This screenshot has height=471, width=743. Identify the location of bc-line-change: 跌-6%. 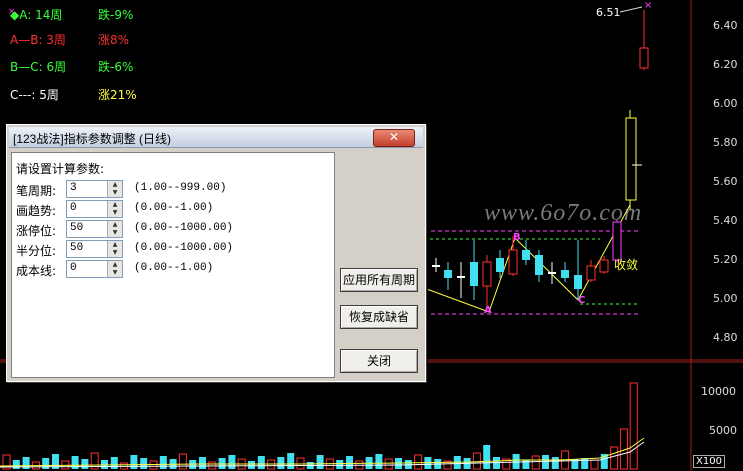
(116, 67).